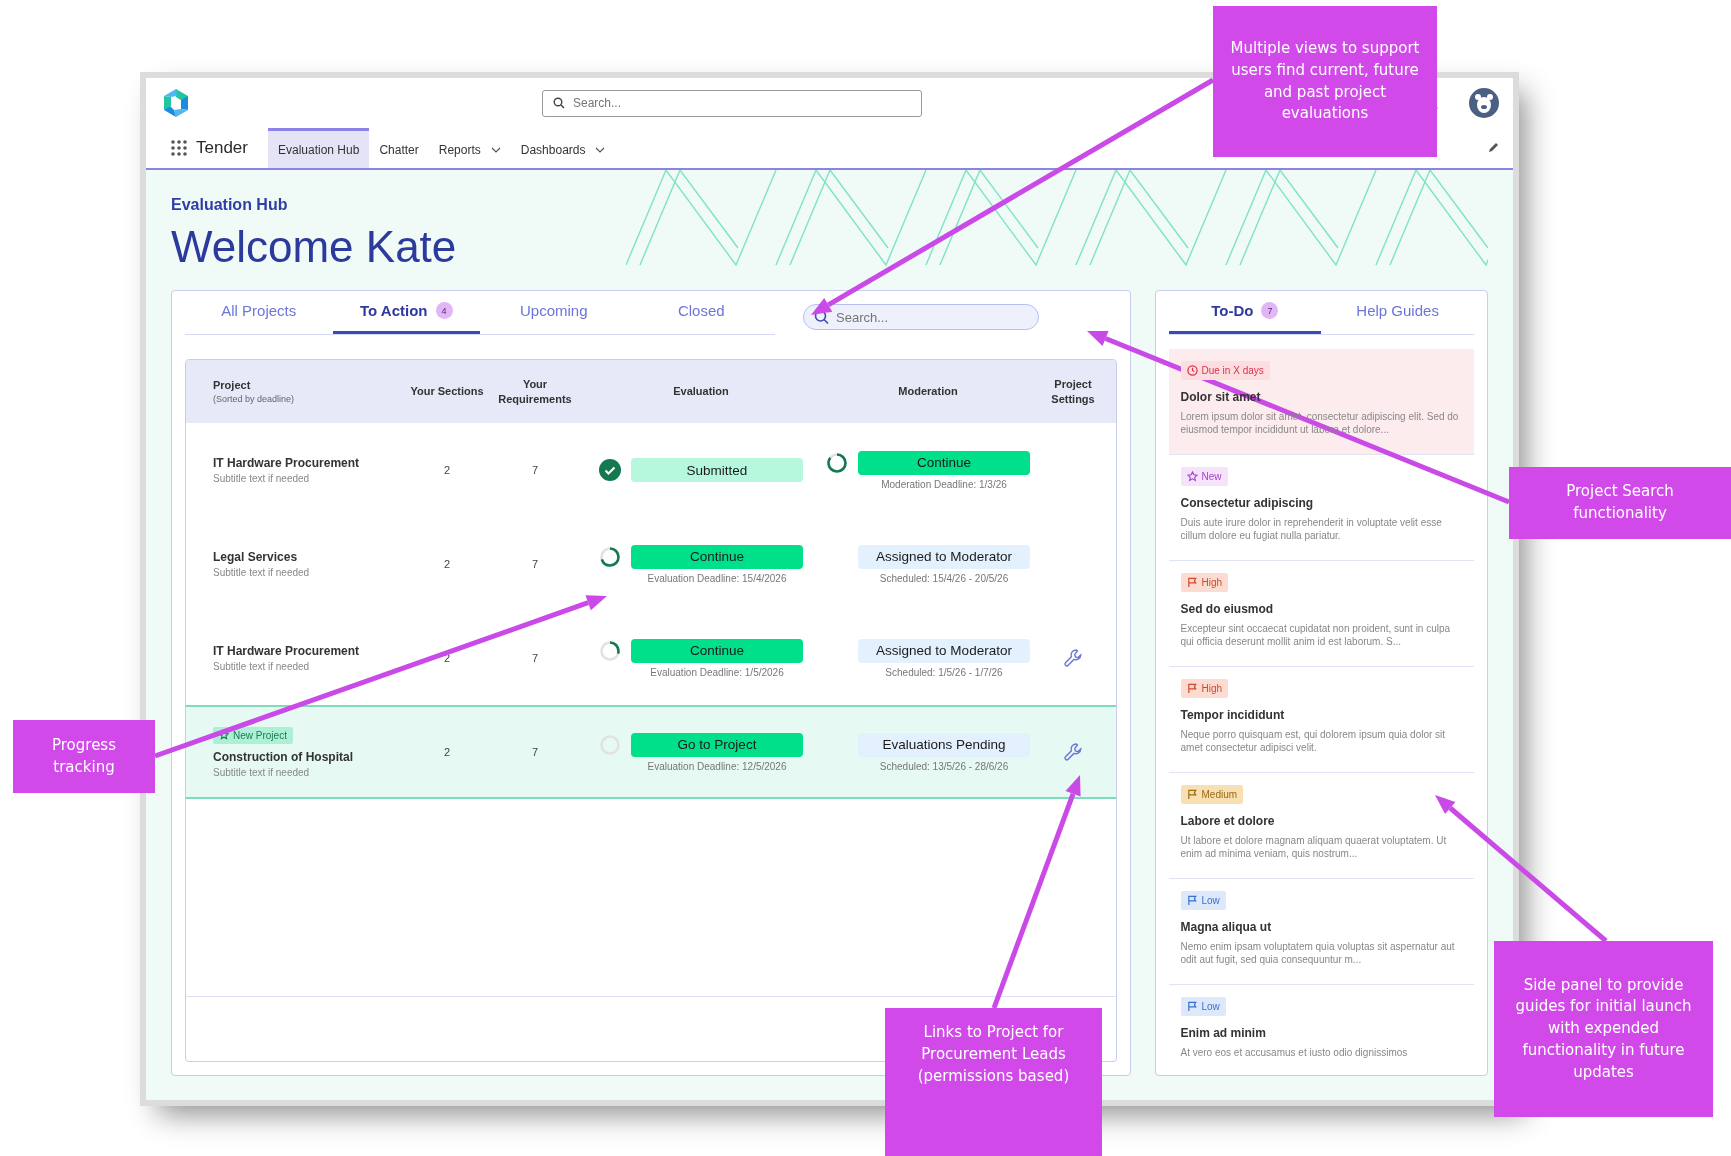  I want to click on status-label: Evaluations Pending, so click(944, 744).